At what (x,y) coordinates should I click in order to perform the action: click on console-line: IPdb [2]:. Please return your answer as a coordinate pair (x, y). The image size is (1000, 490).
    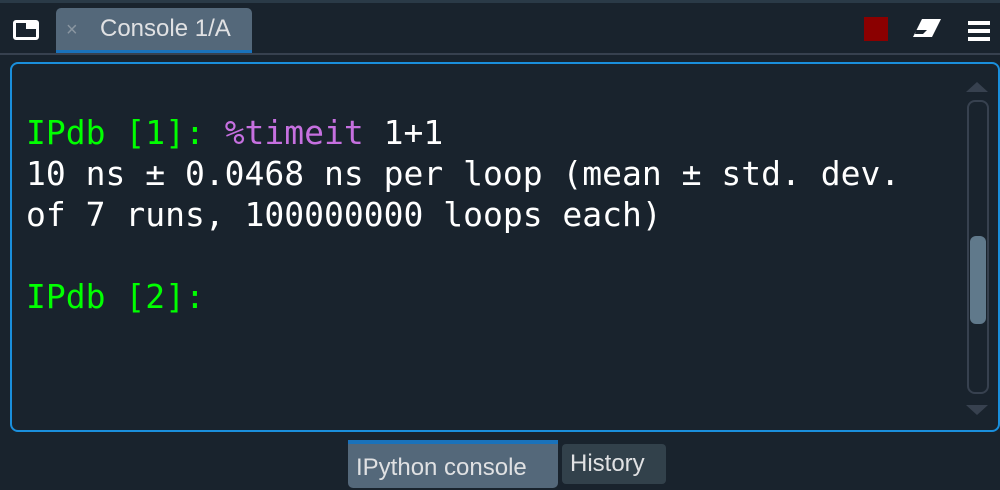
    Looking at the image, I should click on (463, 296).